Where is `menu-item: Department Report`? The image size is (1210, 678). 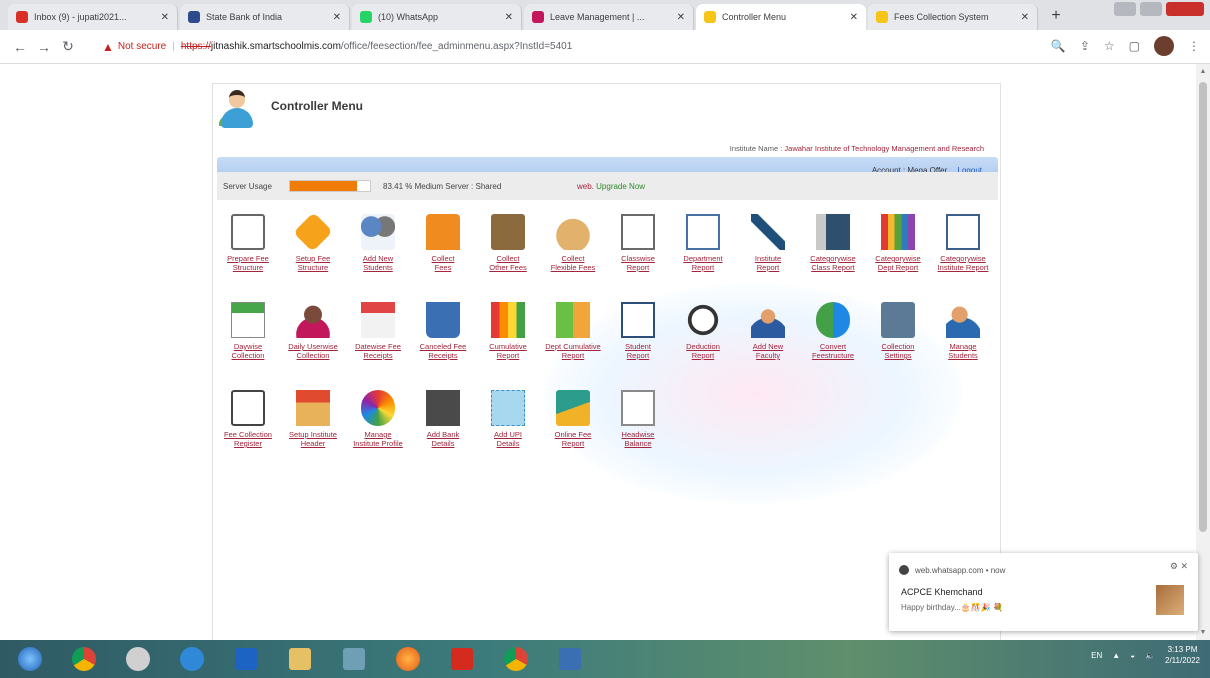 menu-item: Department Report is located at coordinates (703, 243).